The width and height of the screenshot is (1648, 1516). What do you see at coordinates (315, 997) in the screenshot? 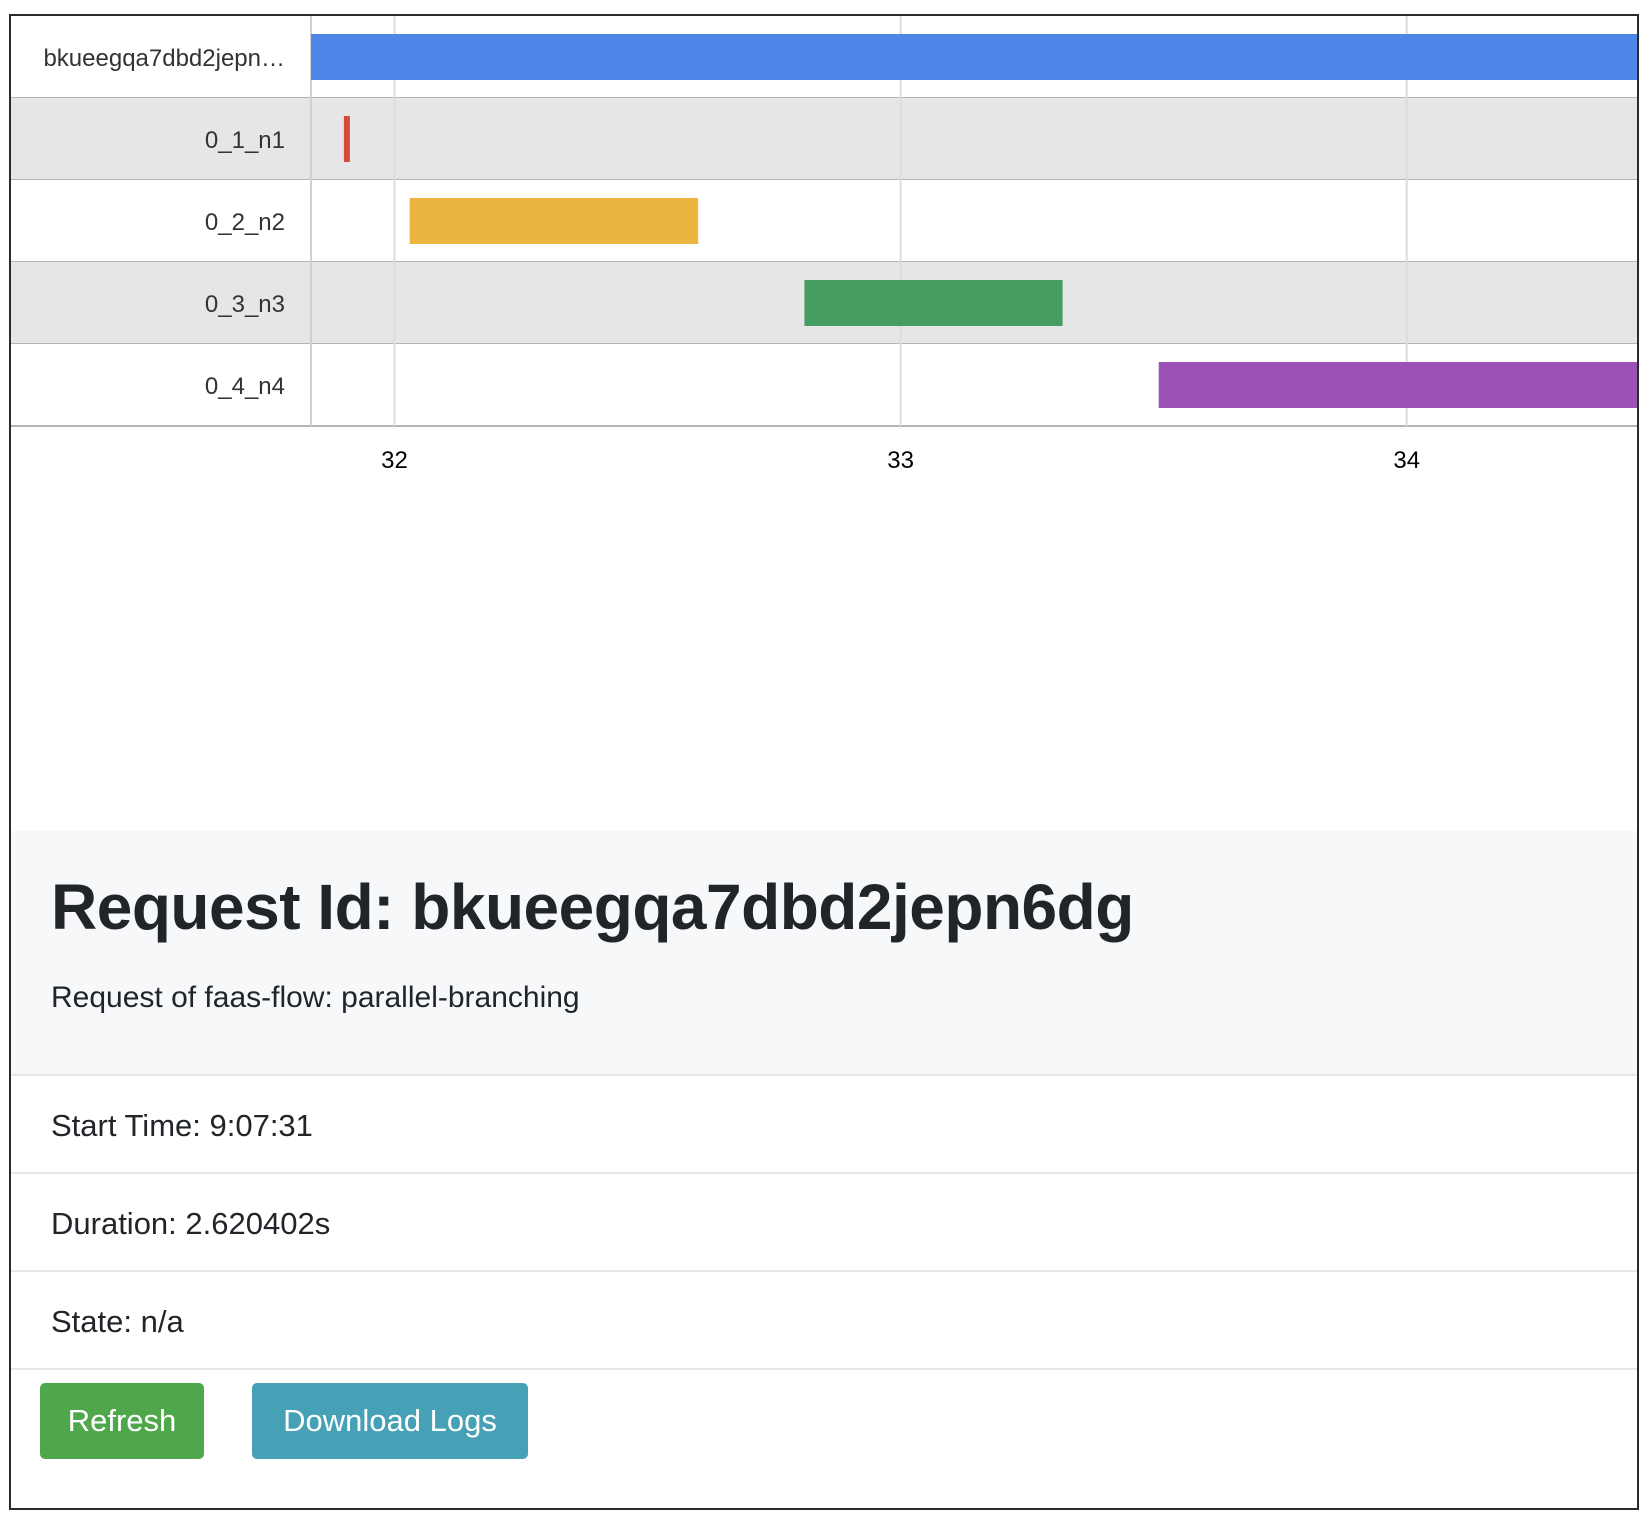
I see `request-subtitle: Request of faas-flow: parallel-branching` at bounding box center [315, 997].